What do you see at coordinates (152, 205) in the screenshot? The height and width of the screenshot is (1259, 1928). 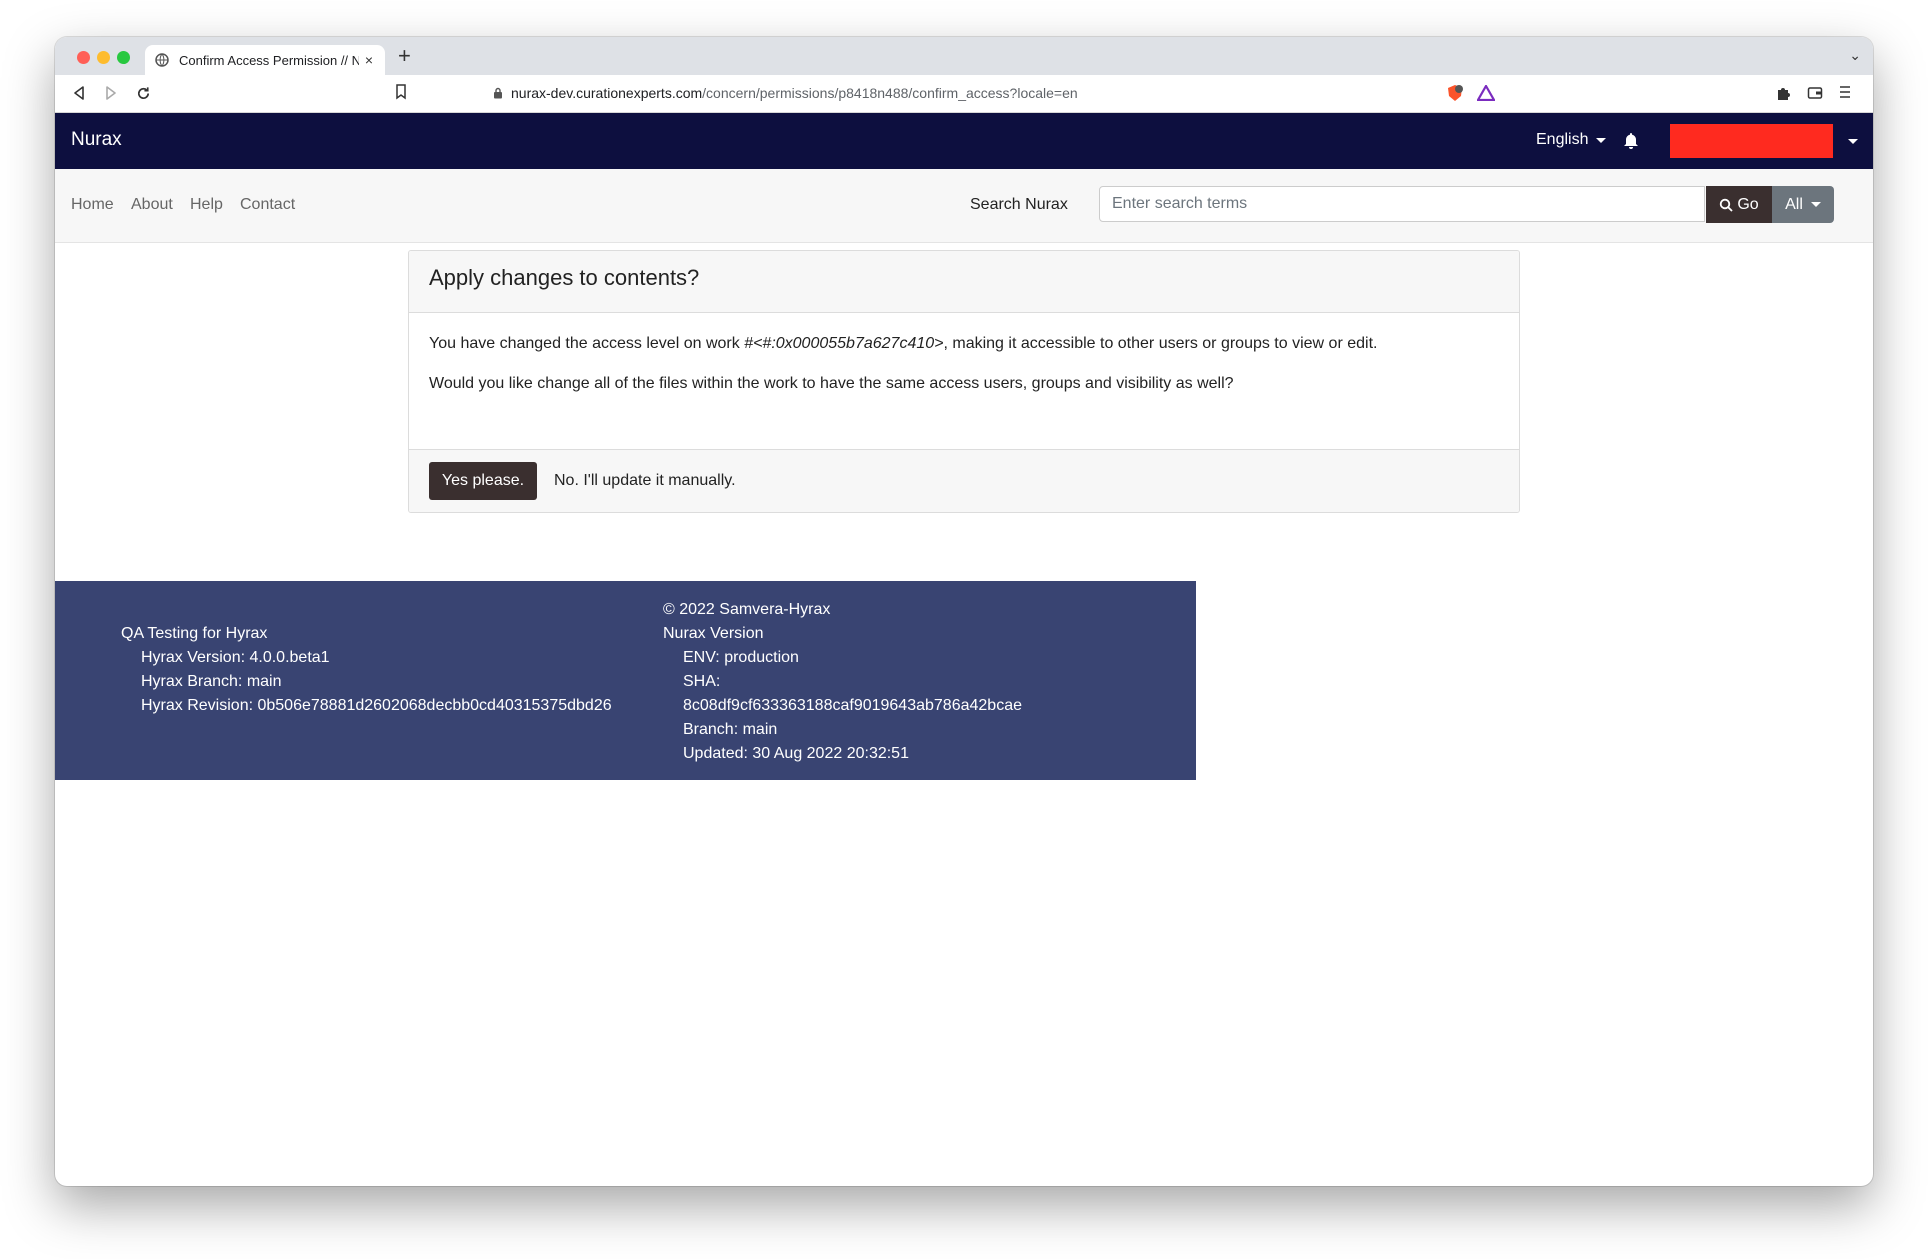 I see `nav-link-about: About` at bounding box center [152, 205].